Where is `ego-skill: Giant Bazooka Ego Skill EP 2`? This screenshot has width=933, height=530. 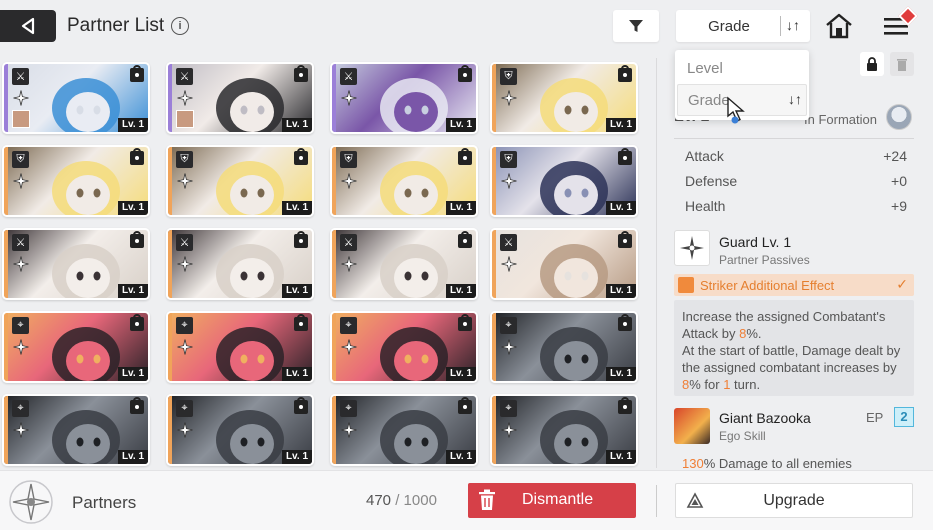
ego-skill: Giant Bazooka Ego Skill EP 2 is located at coordinates (794, 426).